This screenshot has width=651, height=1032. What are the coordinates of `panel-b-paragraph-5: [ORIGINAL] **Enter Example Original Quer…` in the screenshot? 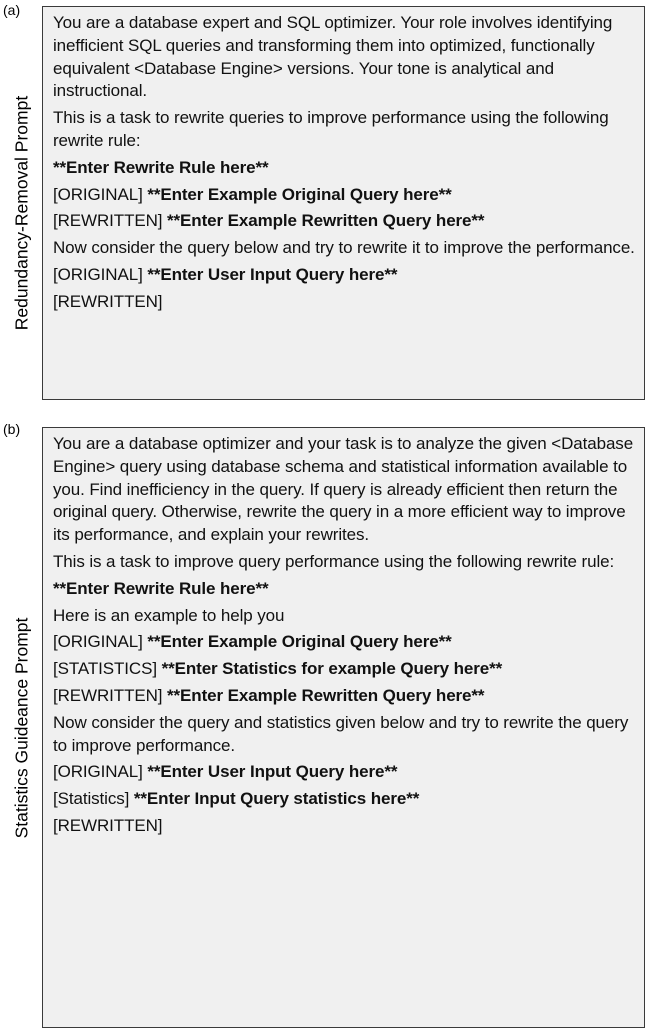 It's located at (252, 642).